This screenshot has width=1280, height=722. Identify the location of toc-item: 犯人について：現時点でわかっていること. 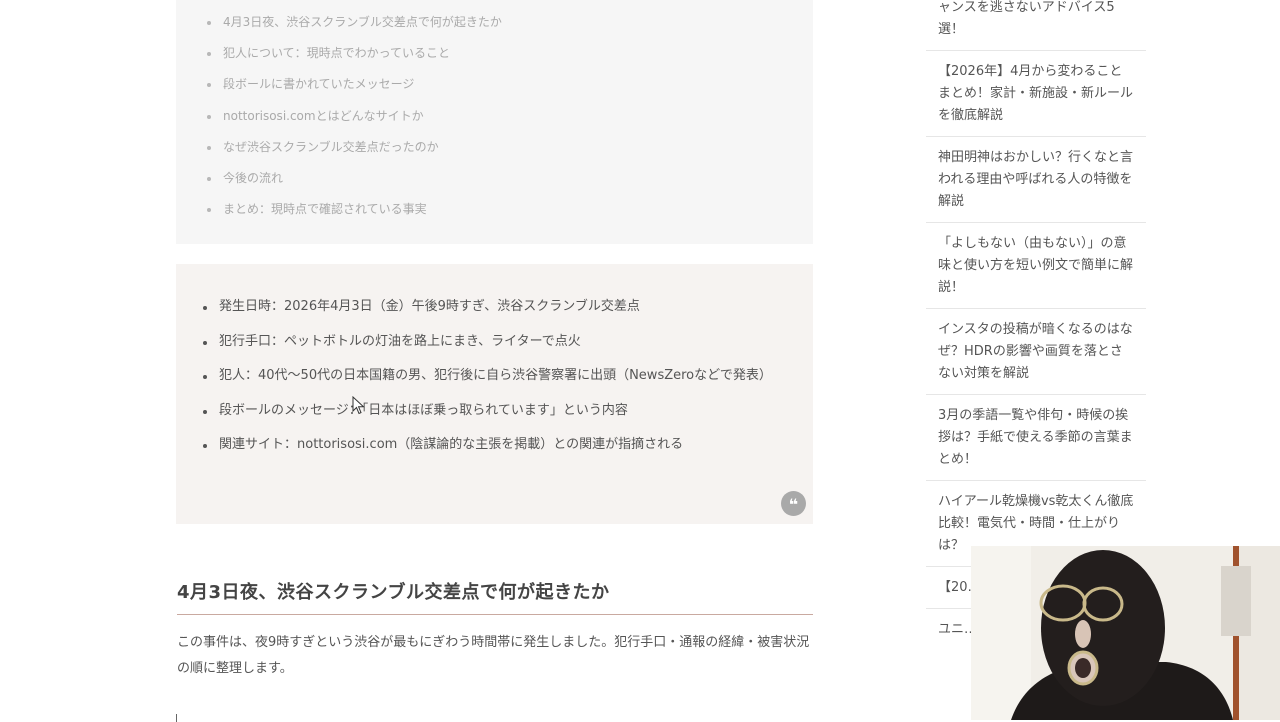
(339, 53).